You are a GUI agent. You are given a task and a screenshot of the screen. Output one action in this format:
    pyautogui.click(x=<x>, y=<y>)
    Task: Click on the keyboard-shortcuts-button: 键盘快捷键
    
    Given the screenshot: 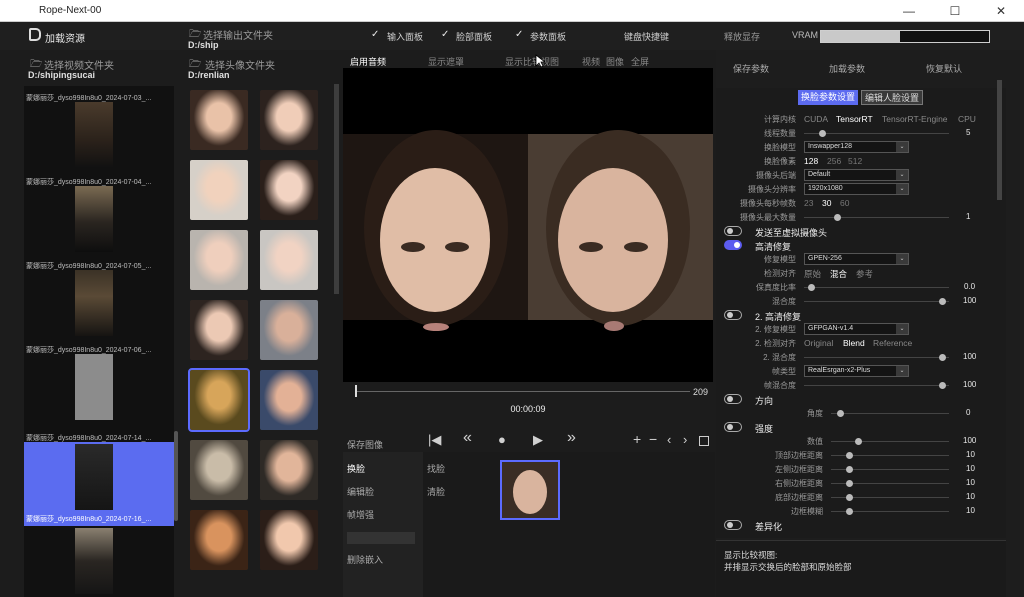 What is the action you would take?
    pyautogui.click(x=646, y=36)
    